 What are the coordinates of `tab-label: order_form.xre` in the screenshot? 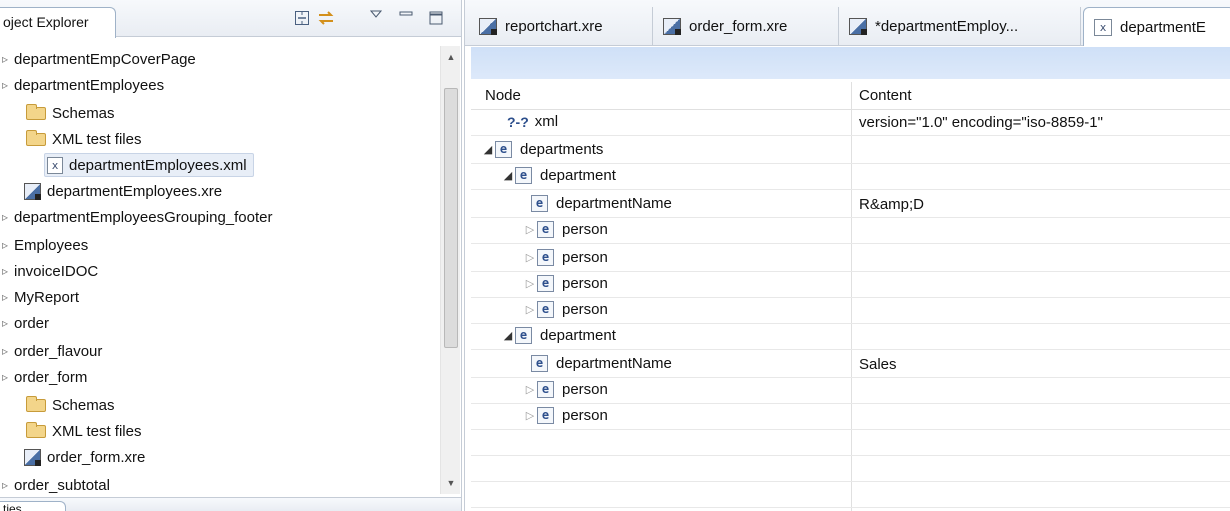 It's located at (738, 26).